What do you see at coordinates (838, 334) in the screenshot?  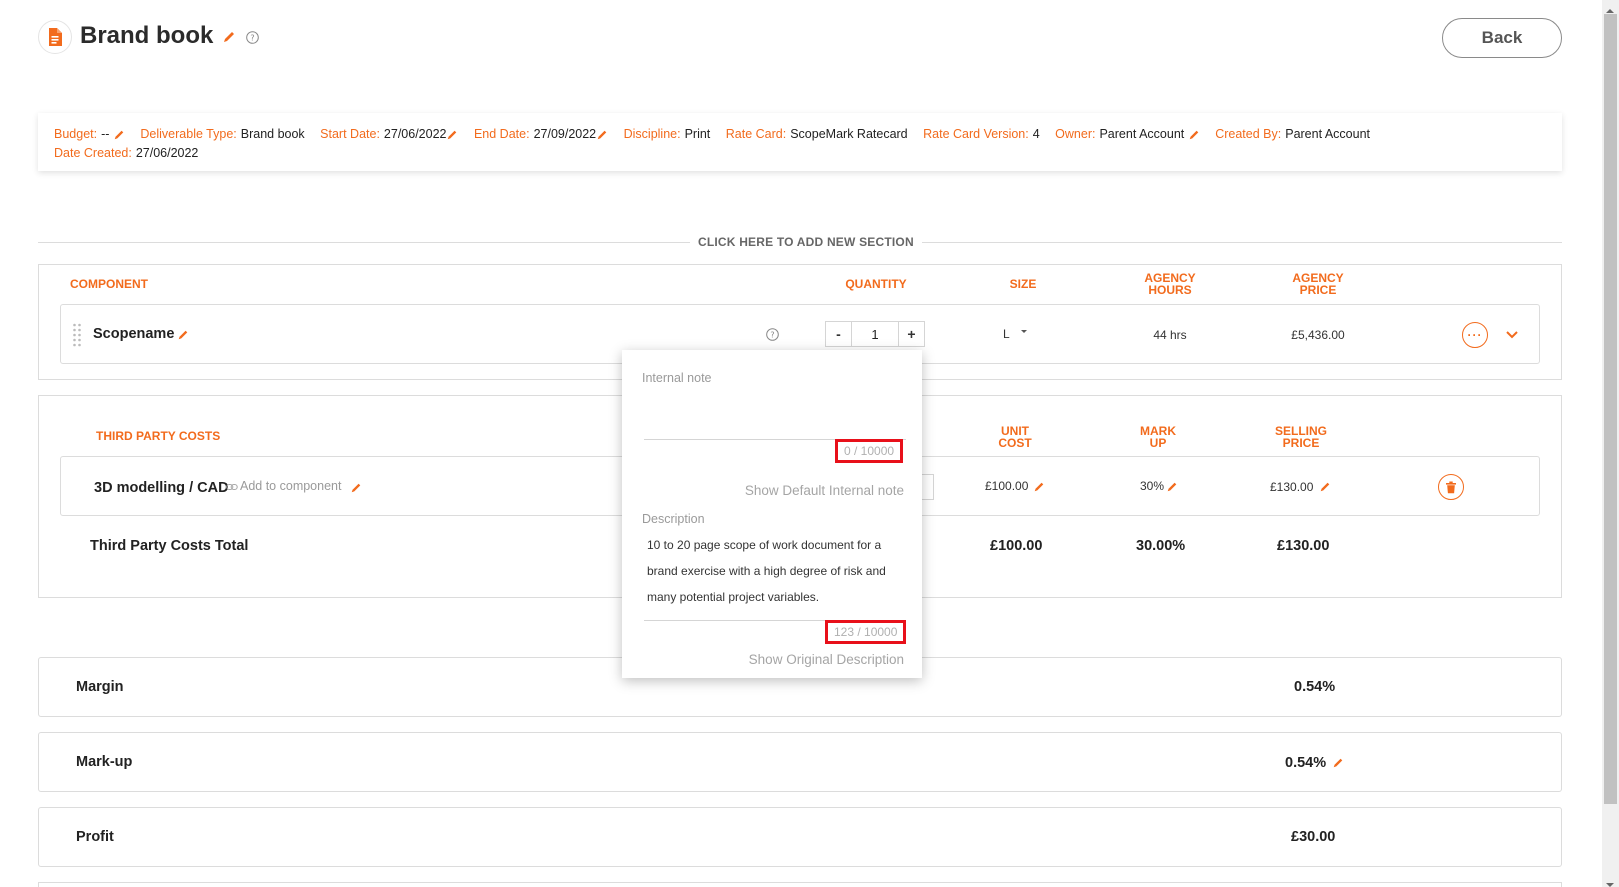 I see `quantity-decrement-button: -` at bounding box center [838, 334].